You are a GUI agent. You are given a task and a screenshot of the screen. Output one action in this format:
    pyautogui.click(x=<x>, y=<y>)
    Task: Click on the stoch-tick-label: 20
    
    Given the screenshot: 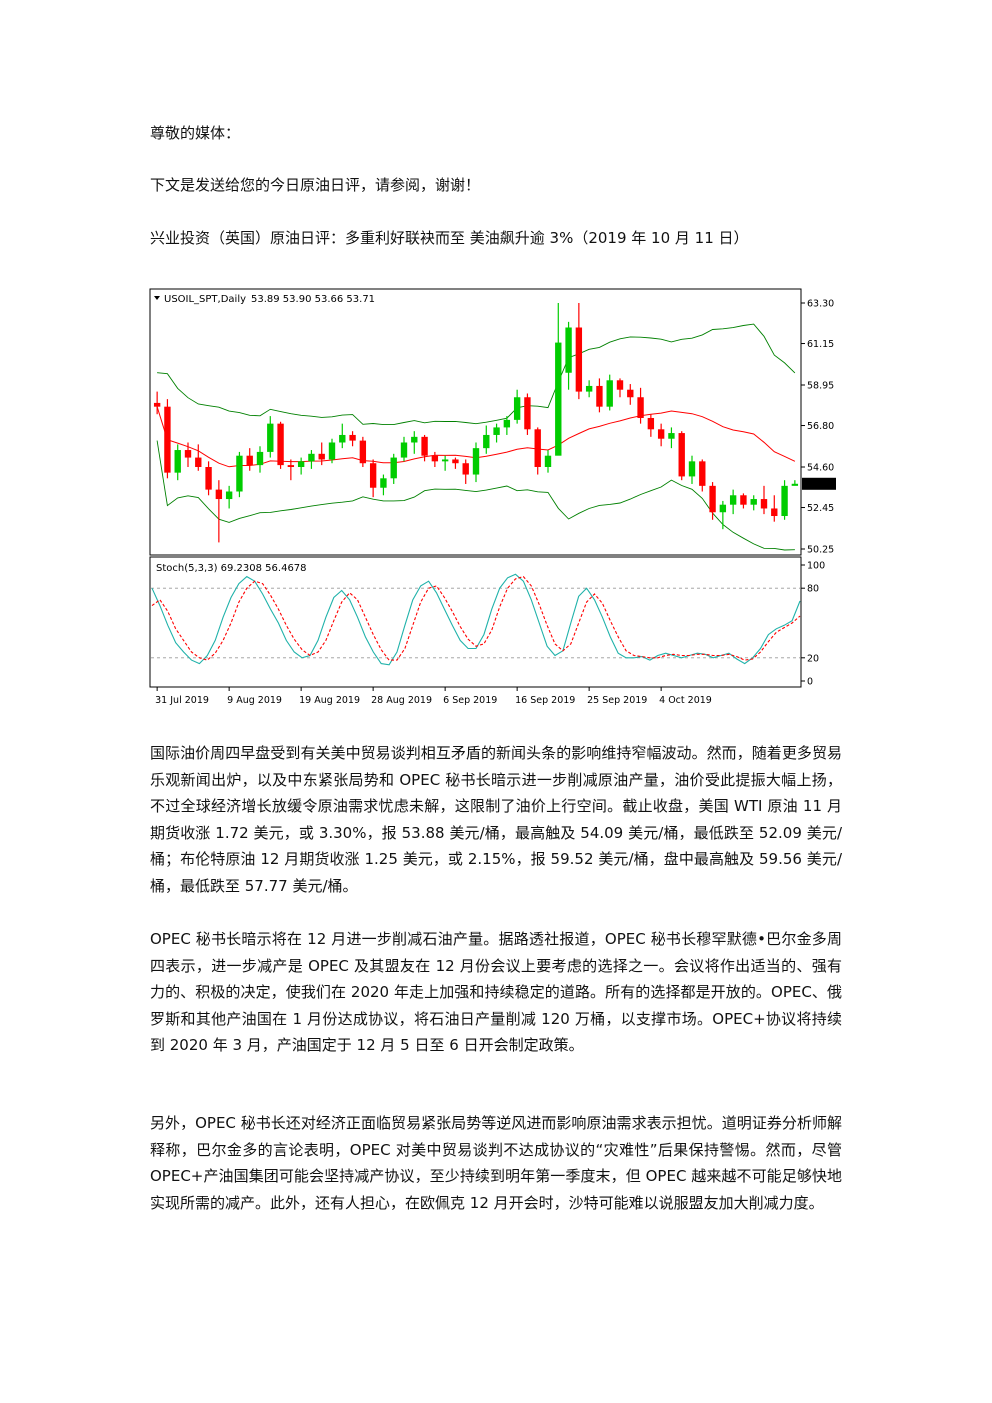 What is the action you would take?
    pyautogui.click(x=813, y=658)
    